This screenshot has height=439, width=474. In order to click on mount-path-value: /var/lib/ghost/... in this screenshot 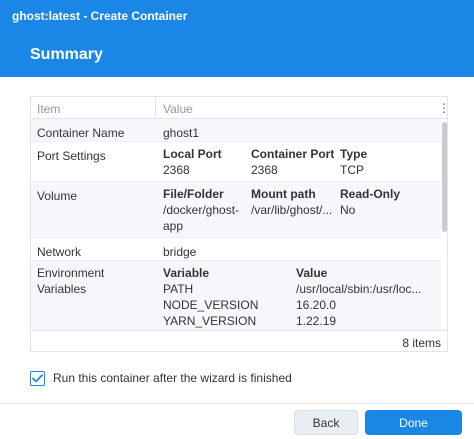, I will do `click(292, 210)`.